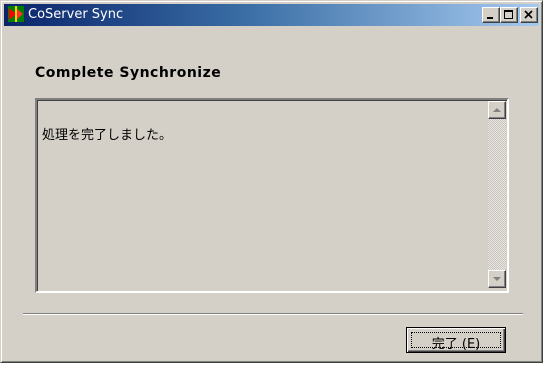 The height and width of the screenshot is (368, 547). What do you see at coordinates (273, 314) in the screenshot?
I see `separator-line` at bounding box center [273, 314].